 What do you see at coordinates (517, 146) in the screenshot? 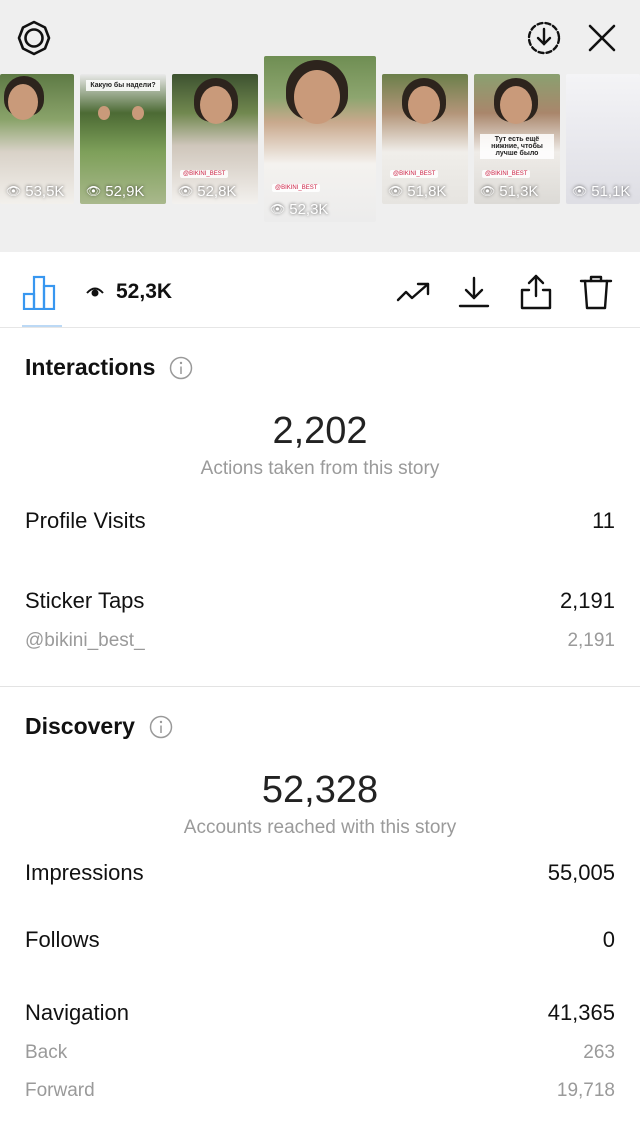
I see `thumbnail-caption: Тут есть ещё нижние, чтобы лучше было` at bounding box center [517, 146].